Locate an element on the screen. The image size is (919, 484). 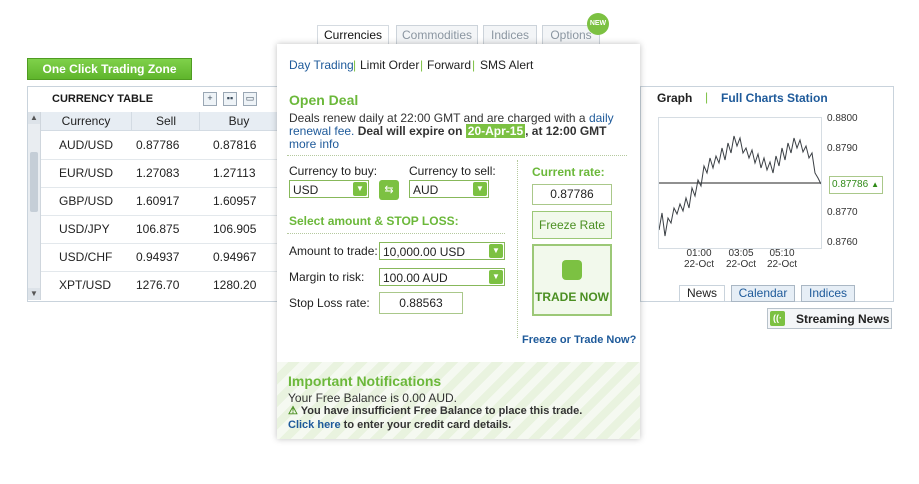
row-sell: 0.94937 is located at coordinates (157, 257).